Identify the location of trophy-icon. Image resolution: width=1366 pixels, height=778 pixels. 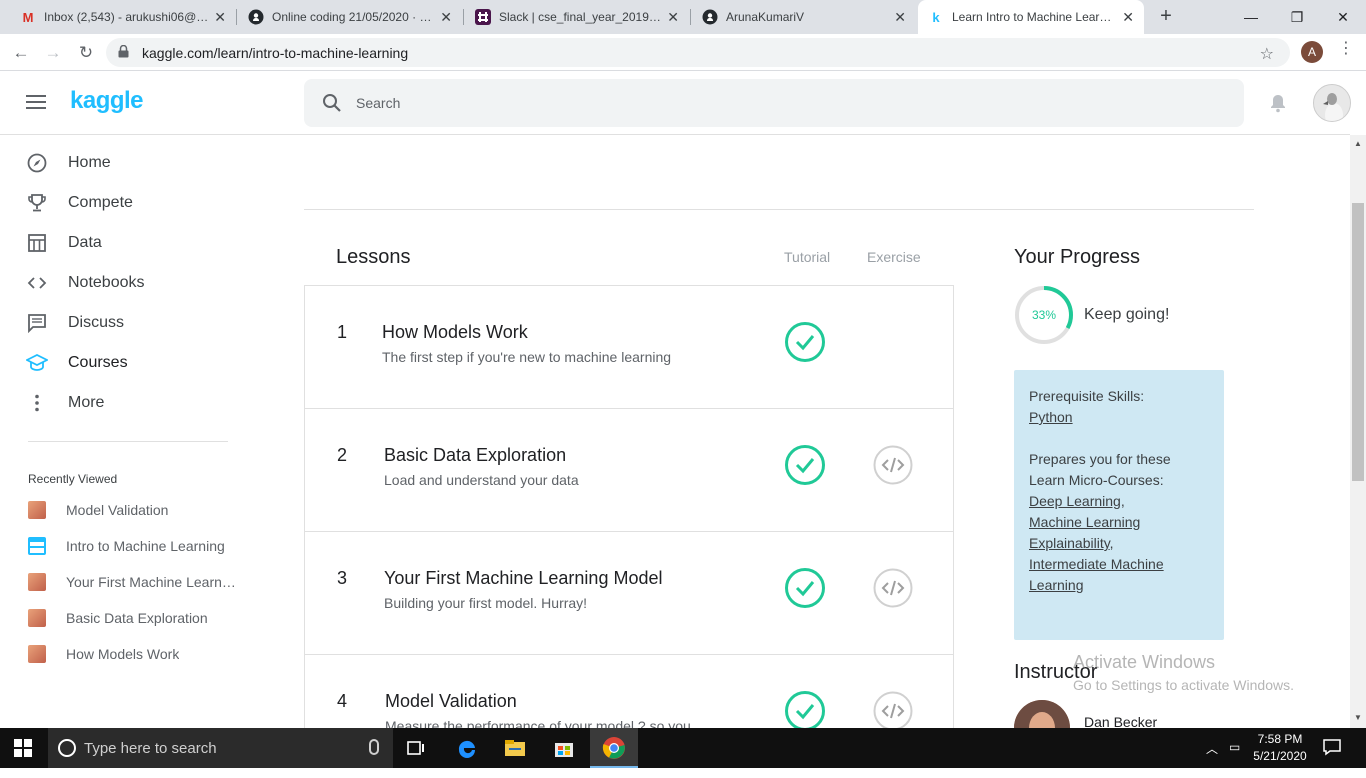
(37, 203).